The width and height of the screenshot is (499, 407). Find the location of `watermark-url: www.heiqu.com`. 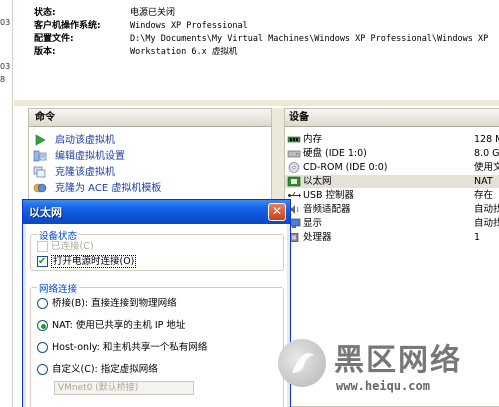

watermark-url: www.heiqu.com is located at coordinates (383, 386).